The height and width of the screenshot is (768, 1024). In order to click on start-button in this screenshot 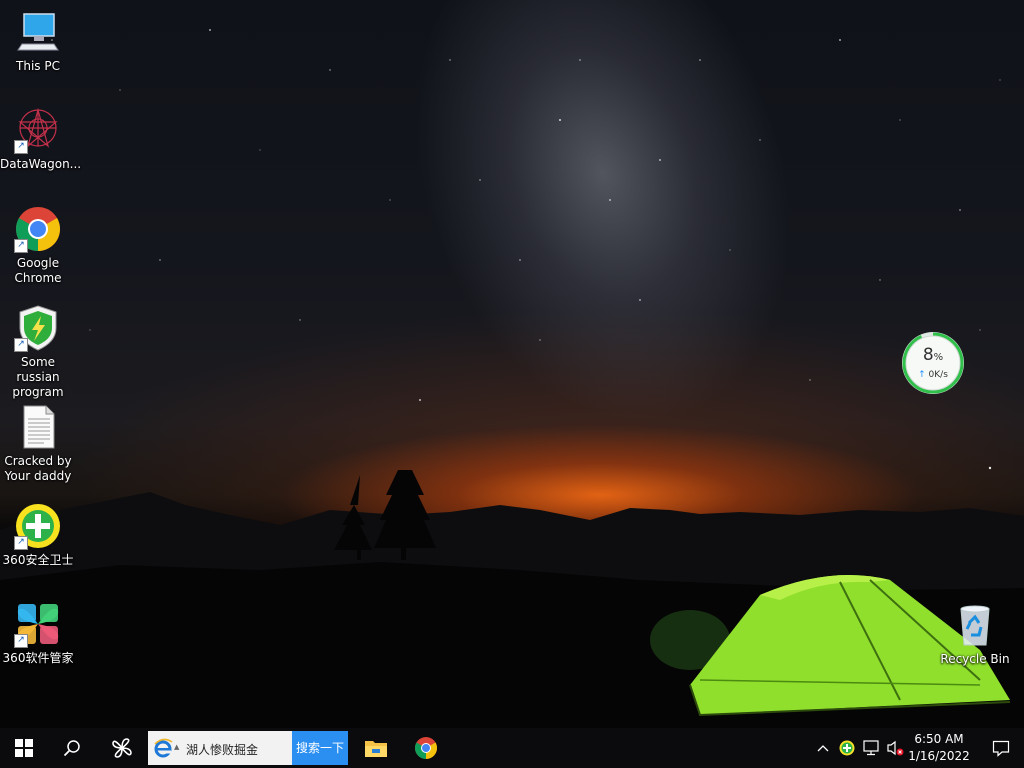, I will do `click(24, 748)`.